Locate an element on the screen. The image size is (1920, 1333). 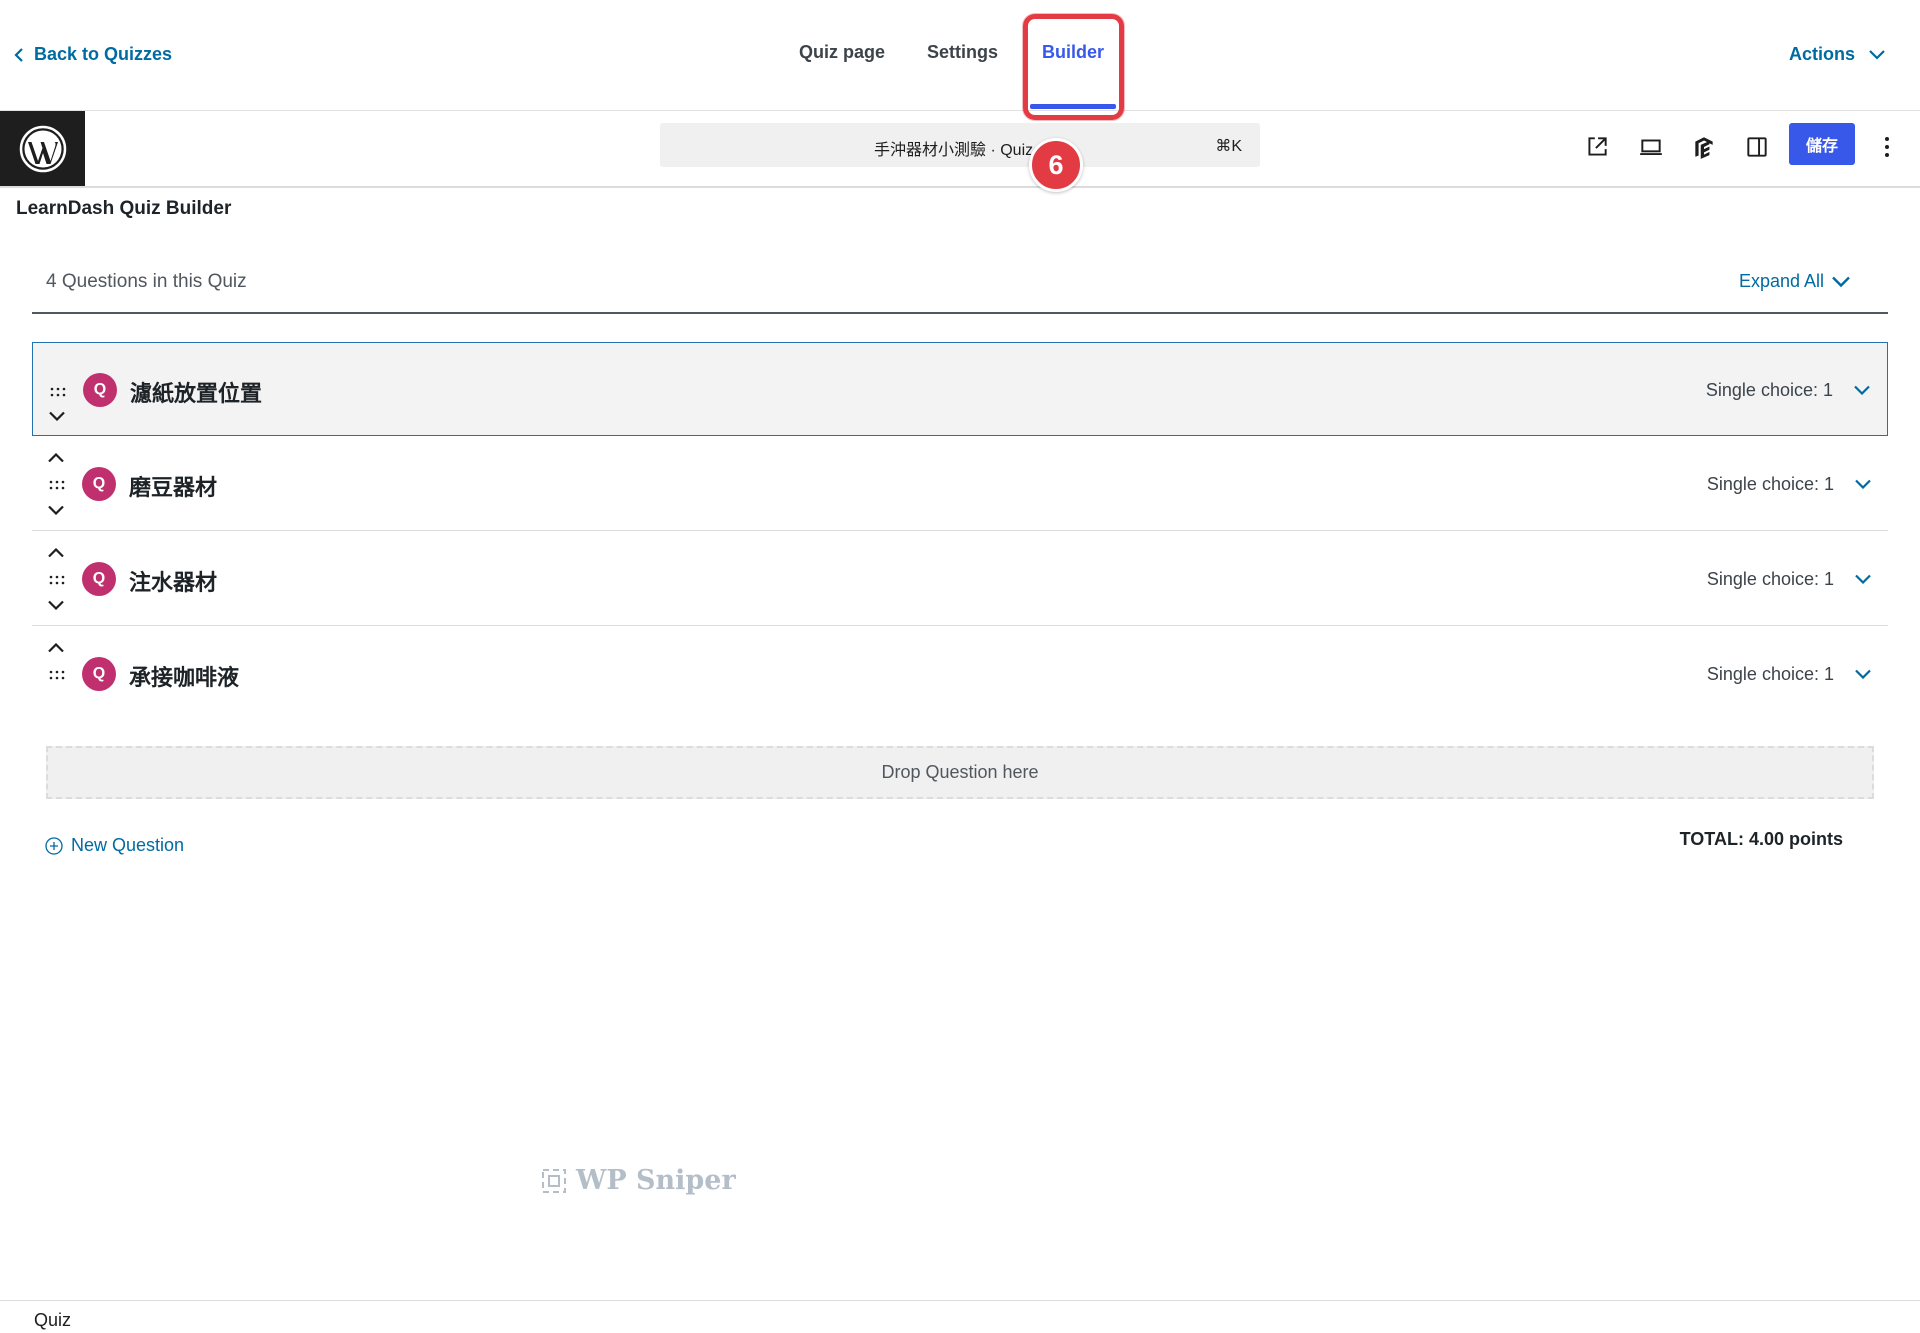
step-number-badge: 6 is located at coordinates (1056, 165).